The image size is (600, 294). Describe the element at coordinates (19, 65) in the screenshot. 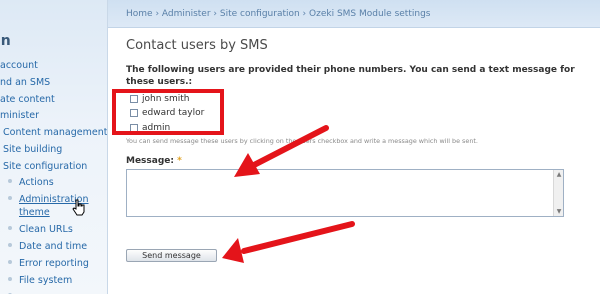

I see `sidebar-item-my-account: account` at that location.